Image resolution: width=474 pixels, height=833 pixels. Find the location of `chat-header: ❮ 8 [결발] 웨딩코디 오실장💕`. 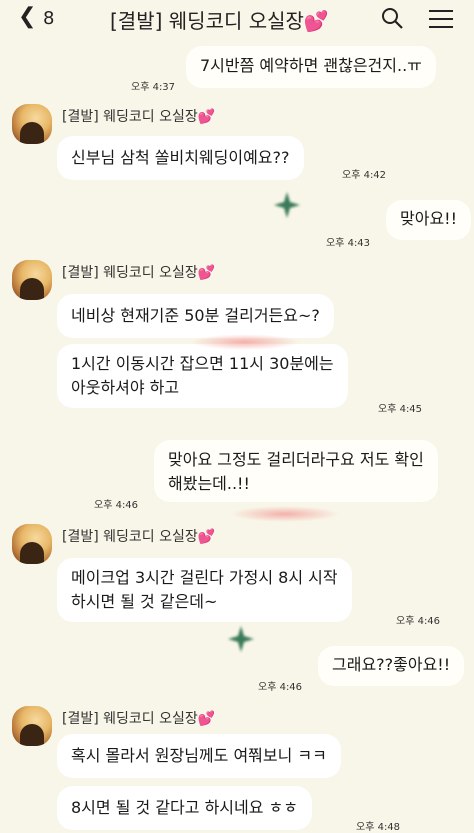

chat-header: ❮ 8 [결발] 웨딩코디 오실장💕 is located at coordinates (237, 20).